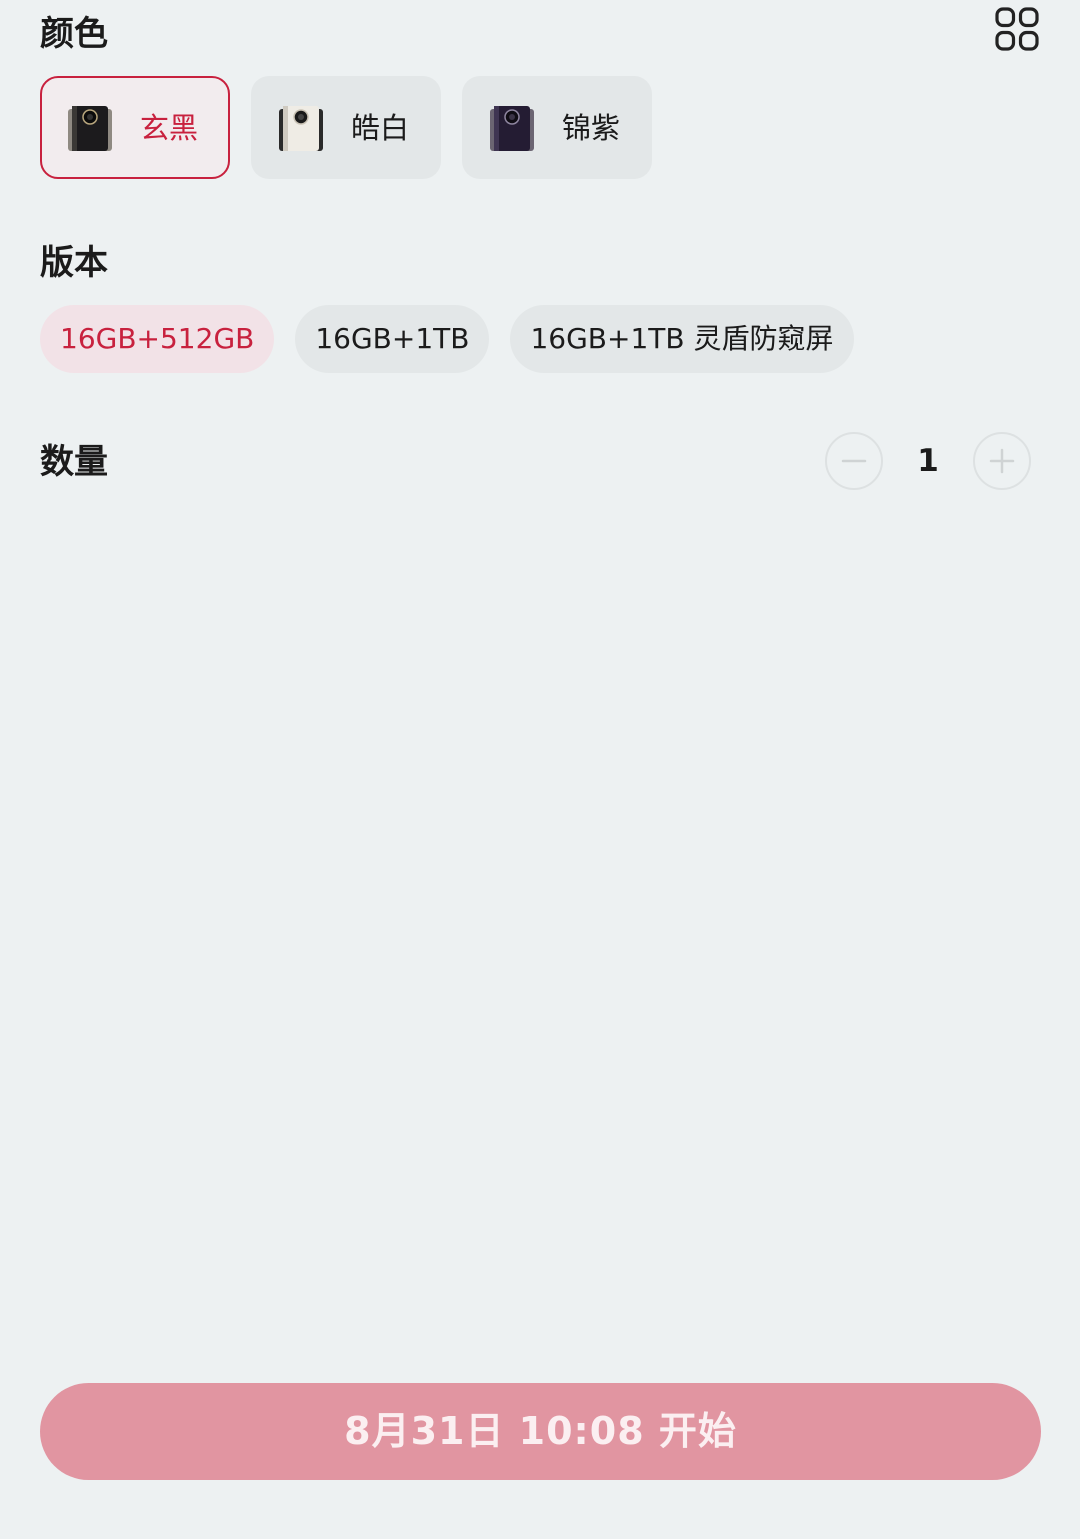  I want to click on grid-view-icon, so click(1017, 29).